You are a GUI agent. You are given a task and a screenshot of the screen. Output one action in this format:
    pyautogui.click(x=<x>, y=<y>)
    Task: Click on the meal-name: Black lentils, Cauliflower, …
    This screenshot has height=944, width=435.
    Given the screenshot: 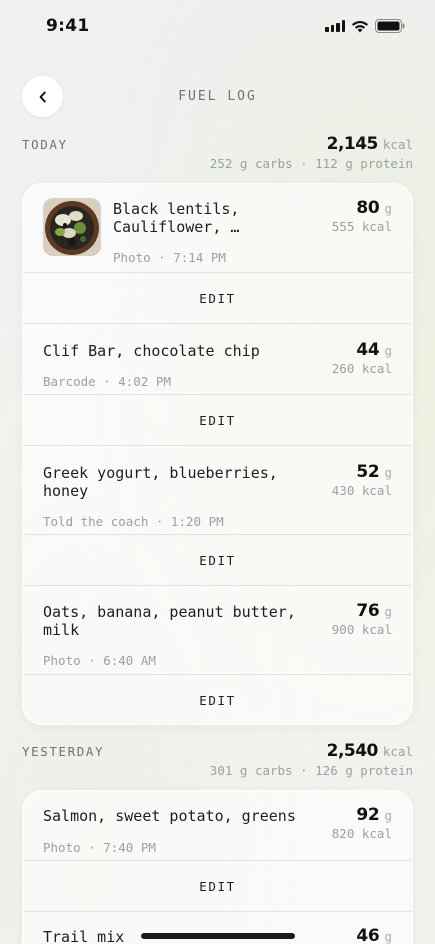 What is the action you would take?
    pyautogui.click(x=176, y=218)
    